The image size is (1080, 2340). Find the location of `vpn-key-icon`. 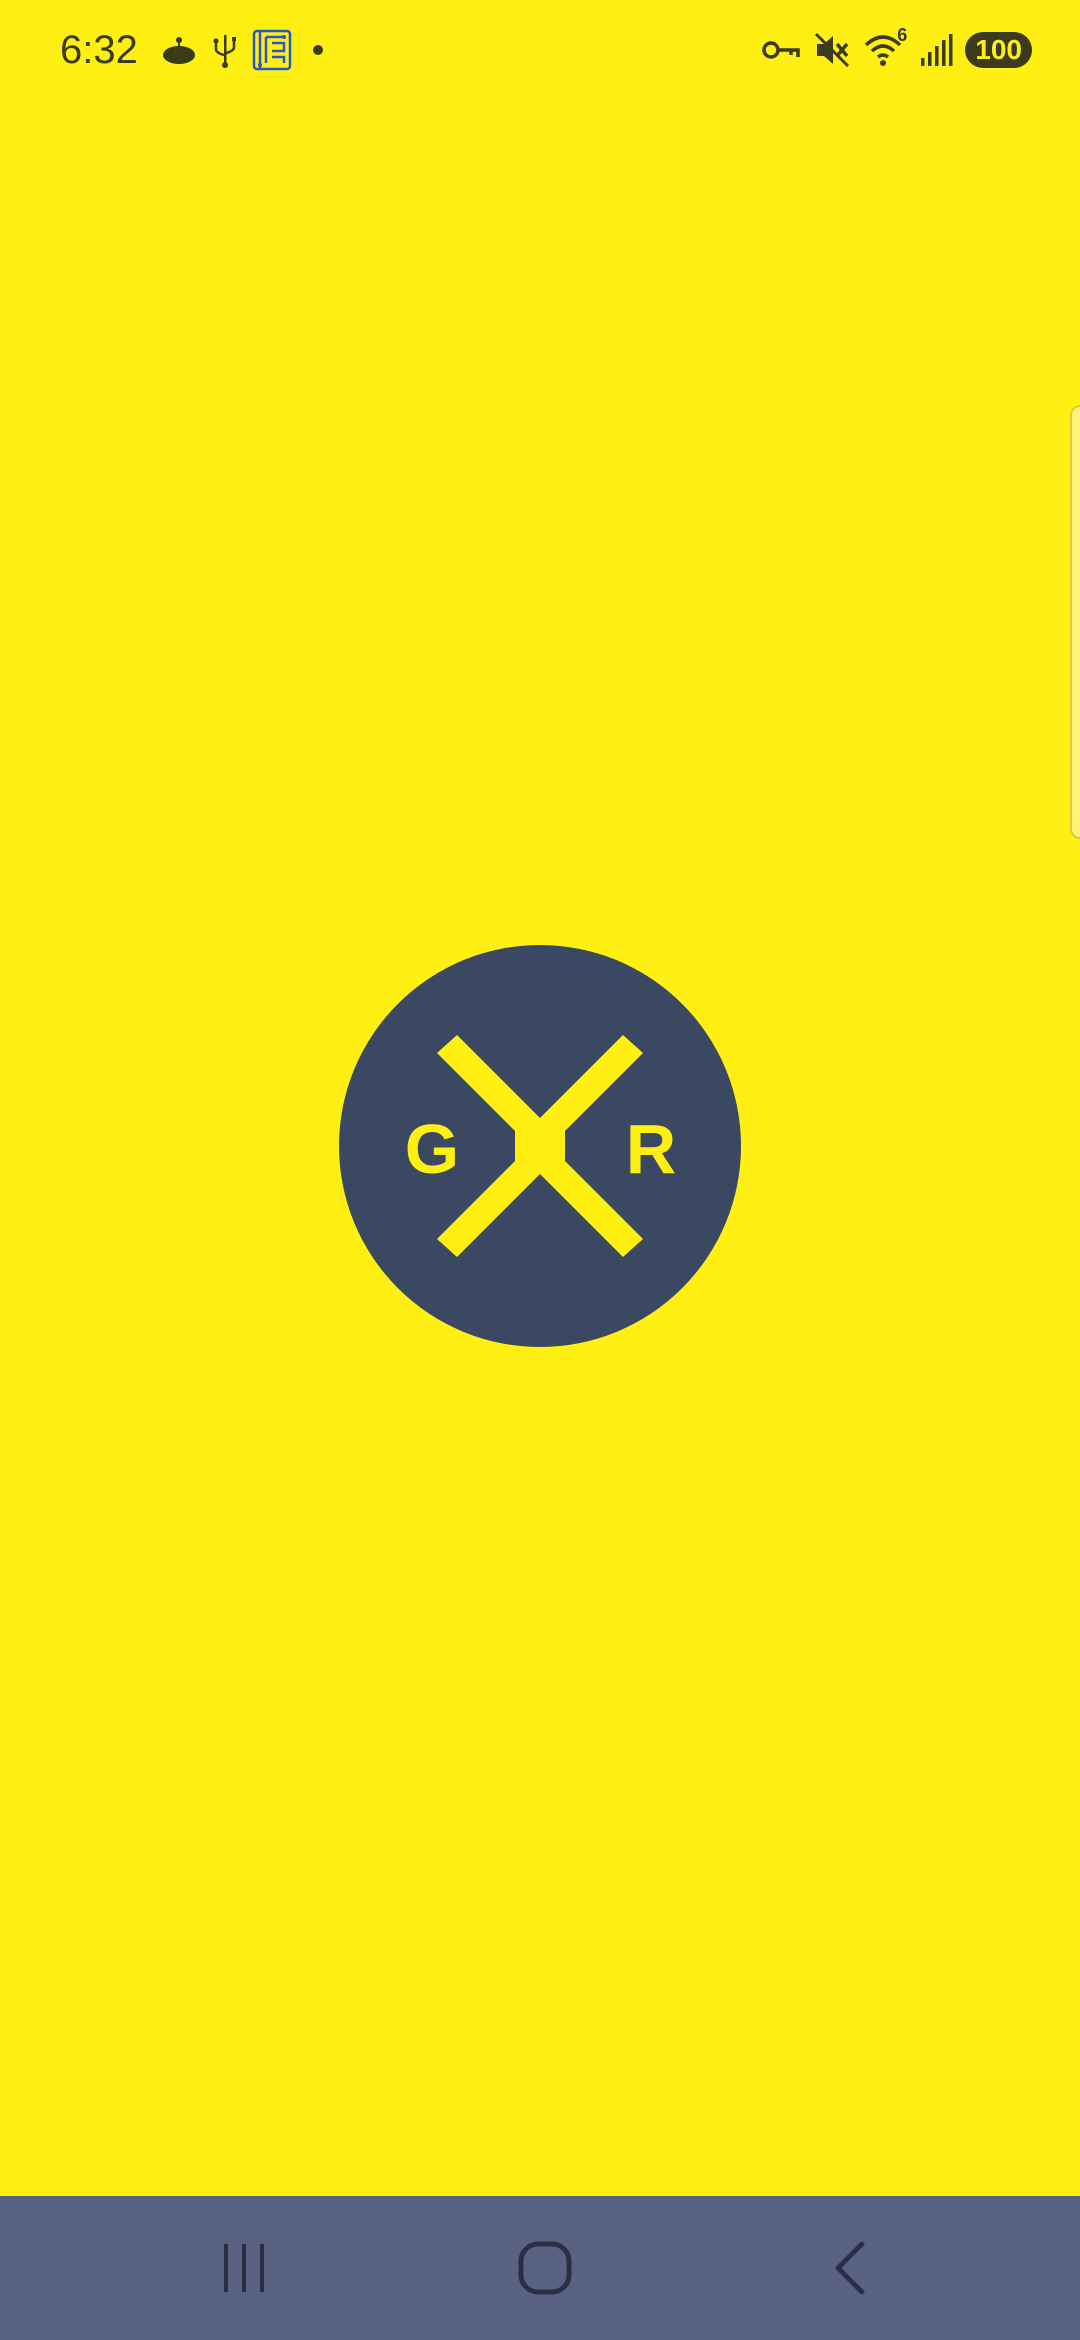

vpn-key-icon is located at coordinates (781, 50).